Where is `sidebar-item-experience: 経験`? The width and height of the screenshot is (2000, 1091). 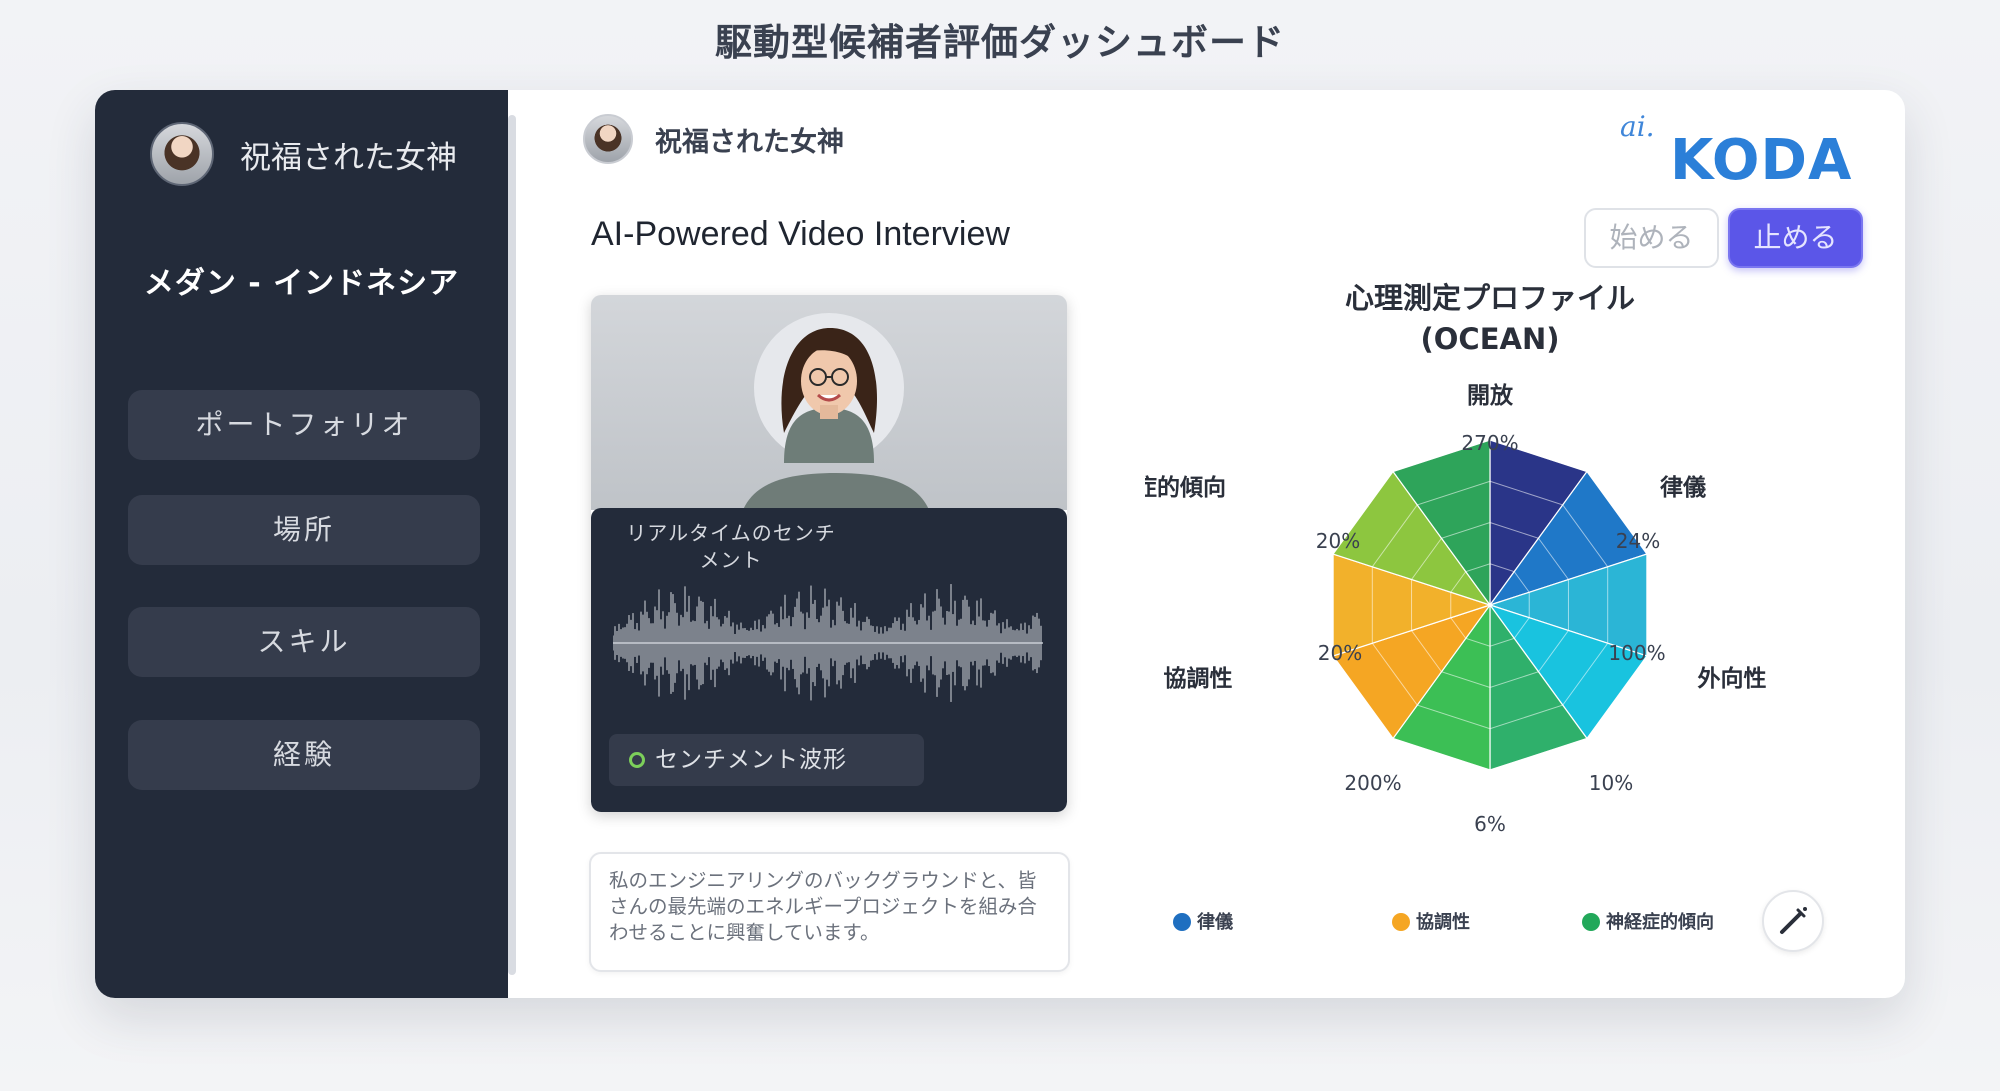
sidebar-item-experience: 経験 is located at coordinates (304, 755).